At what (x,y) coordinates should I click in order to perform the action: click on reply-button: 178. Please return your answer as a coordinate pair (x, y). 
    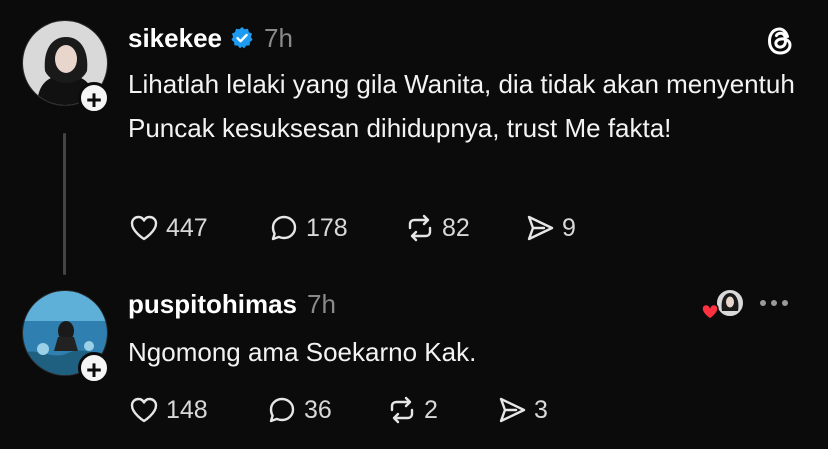
    Looking at the image, I should click on (308, 228).